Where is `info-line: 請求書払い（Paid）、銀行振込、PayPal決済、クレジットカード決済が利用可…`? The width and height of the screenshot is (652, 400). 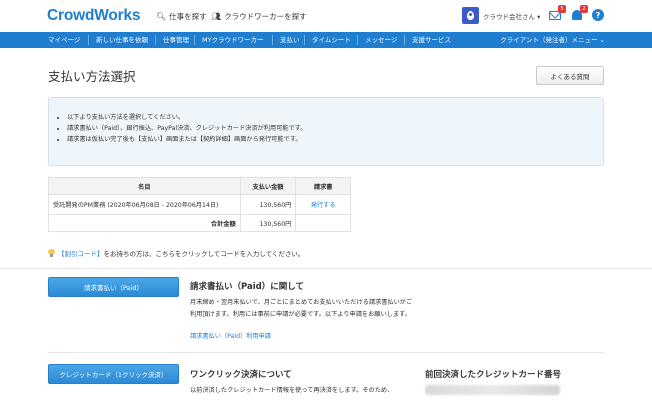
info-line: 請求書払い（Paid）、銀行振込、PayPal決済、クレジットカード決済が利用可… is located at coordinates (186, 128).